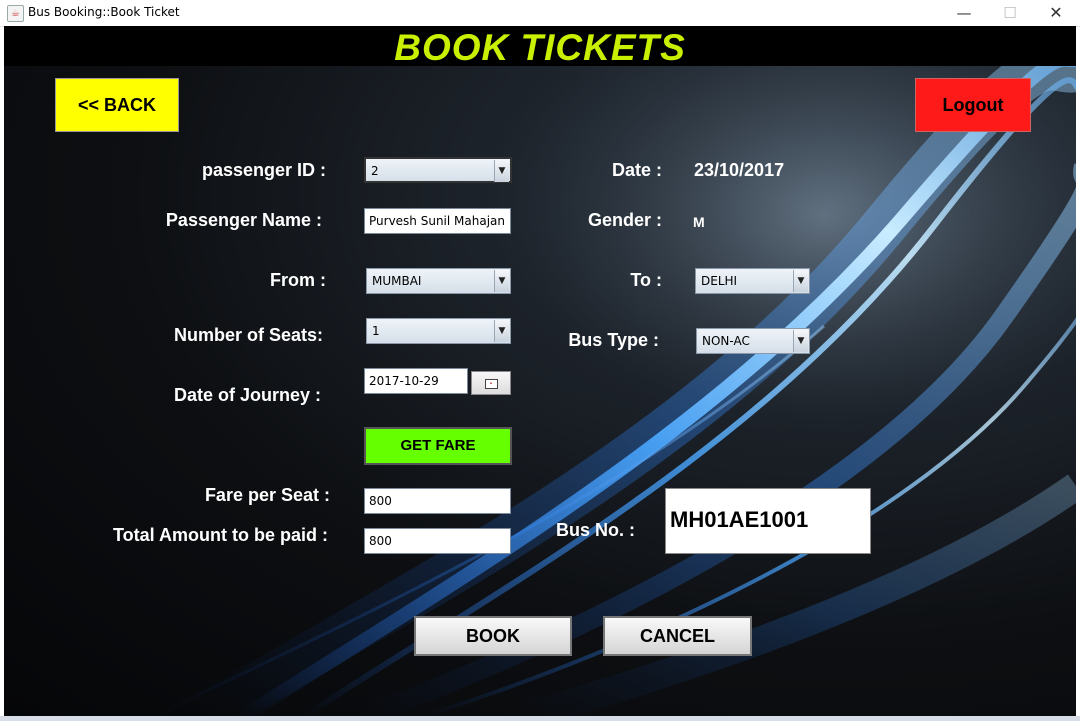 Image resolution: width=1080 pixels, height=721 pixels. I want to click on window-titlebar: ☕ Bus Booking::Book Ticket — ☐ ✕, so click(540, 13).